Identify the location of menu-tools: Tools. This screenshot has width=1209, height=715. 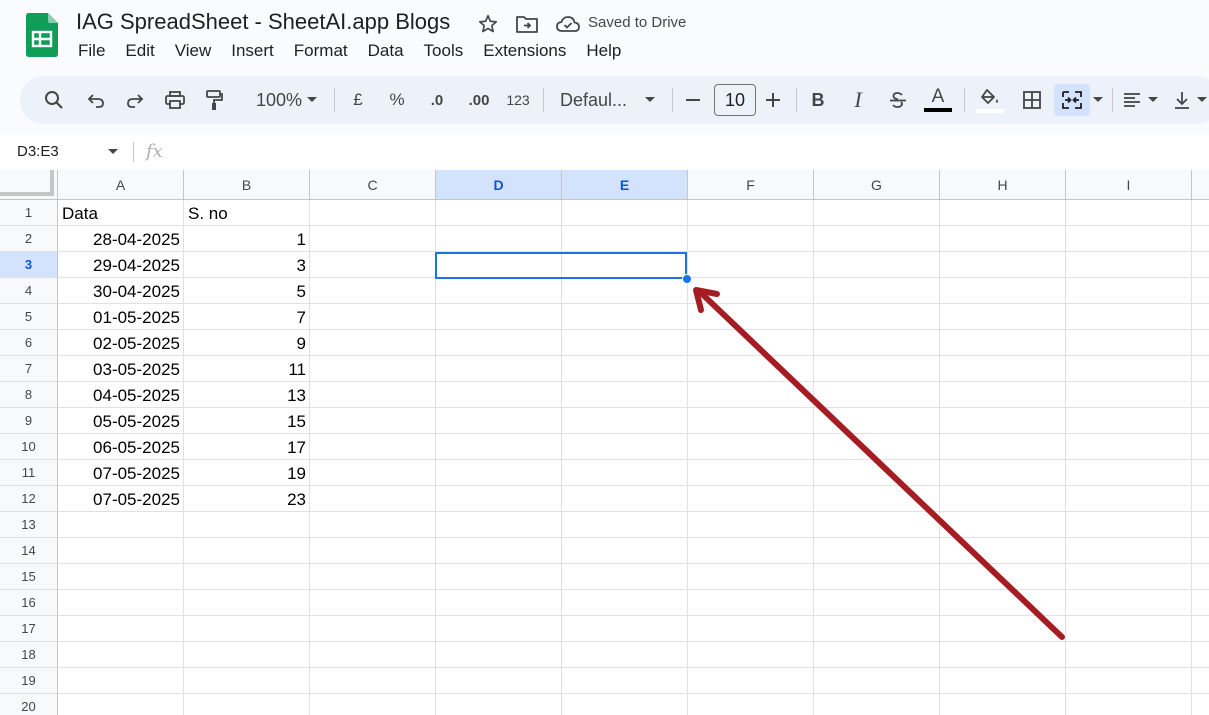
(444, 51).